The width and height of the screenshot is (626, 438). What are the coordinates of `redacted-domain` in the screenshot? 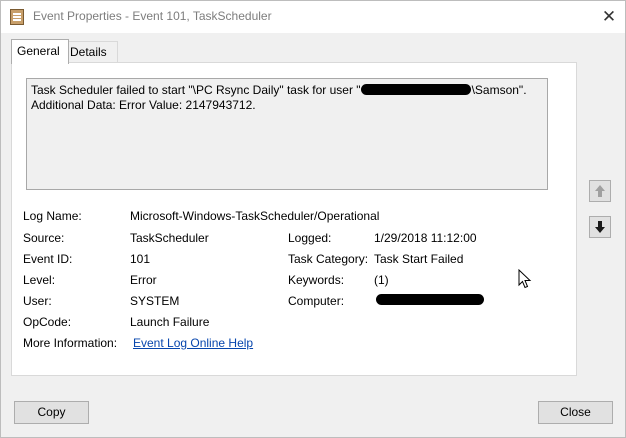 It's located at (415, 89).